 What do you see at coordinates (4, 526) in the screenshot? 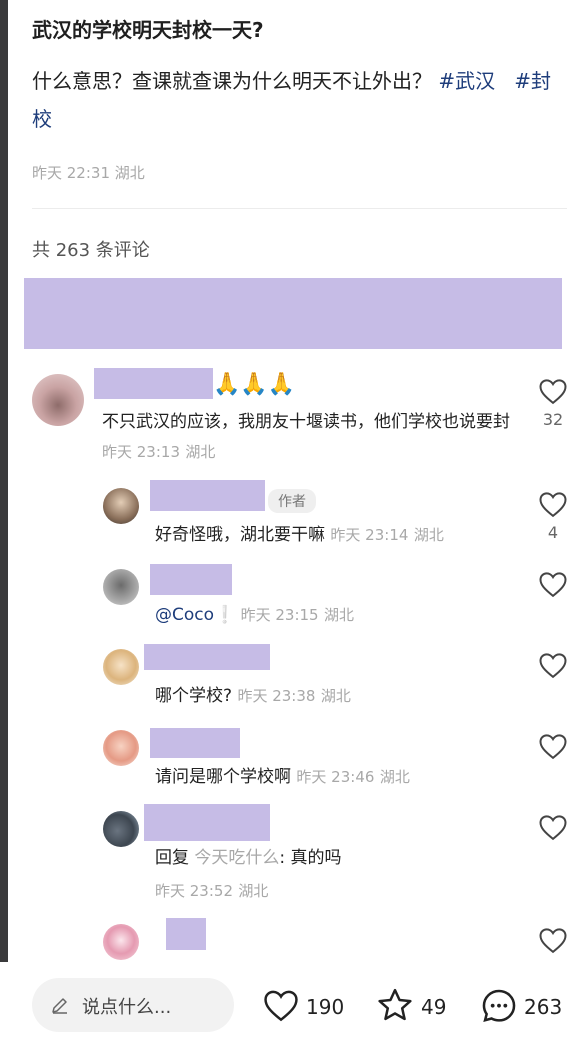
I see `window-edge` at bounding box center [4, 526].